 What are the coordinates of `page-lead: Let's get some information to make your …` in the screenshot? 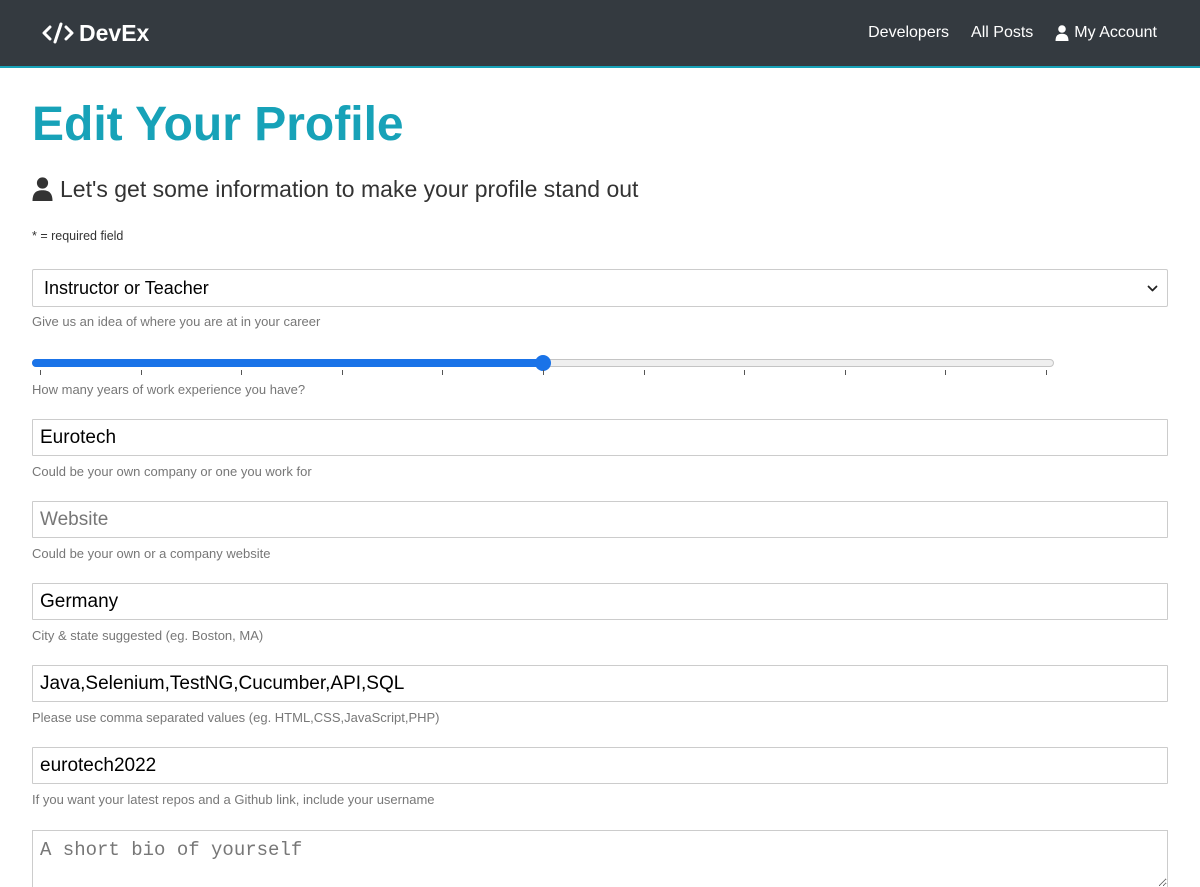 It's located at (335, 189).